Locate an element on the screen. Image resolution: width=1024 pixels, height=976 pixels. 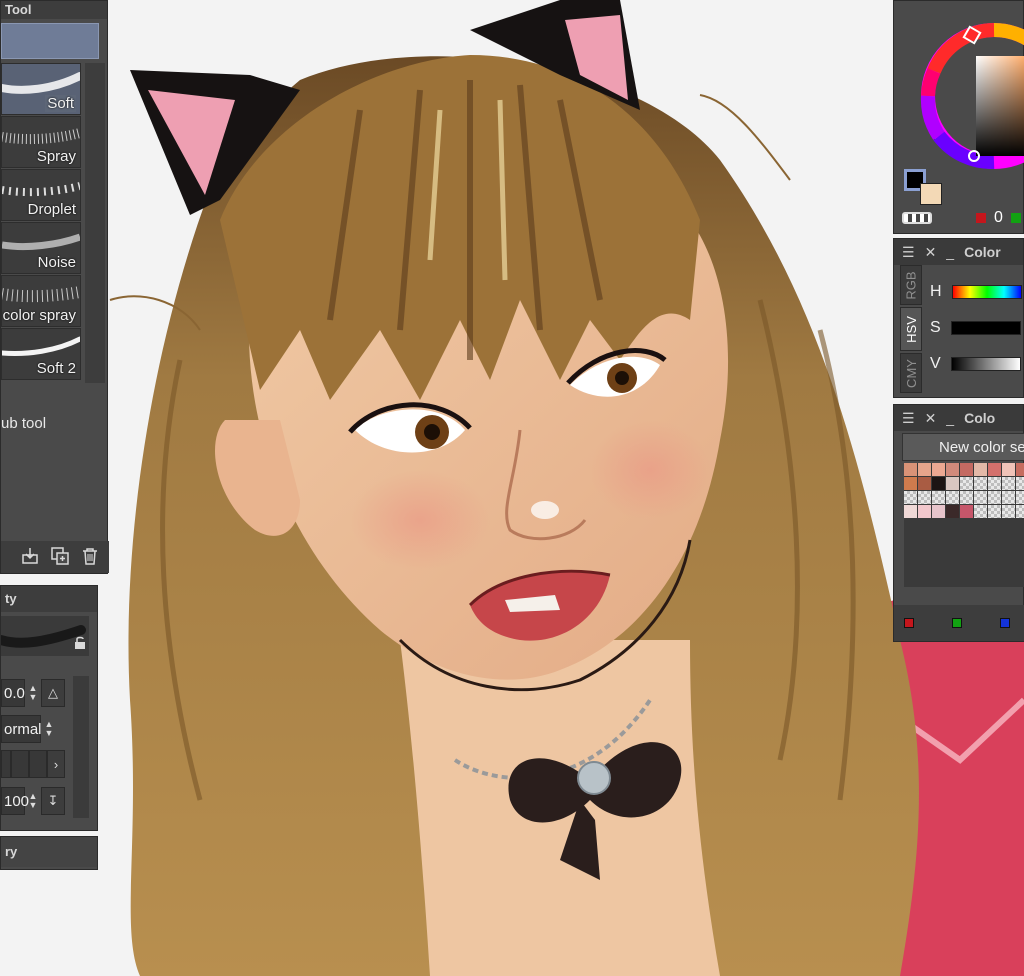
color-slider-palette: ☰ ✕ _ Color RGB HSV CMY H S V is located at coordinates (958, 318).